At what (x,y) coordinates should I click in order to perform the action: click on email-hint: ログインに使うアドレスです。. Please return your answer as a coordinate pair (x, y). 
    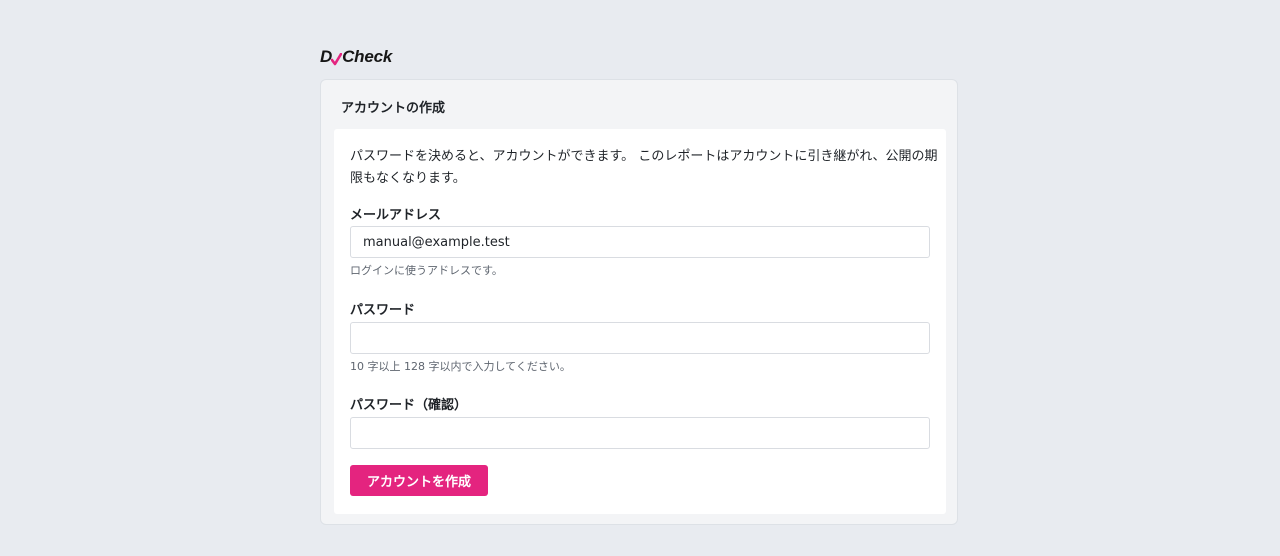
    Looking at the image, I should click on (426, 270).